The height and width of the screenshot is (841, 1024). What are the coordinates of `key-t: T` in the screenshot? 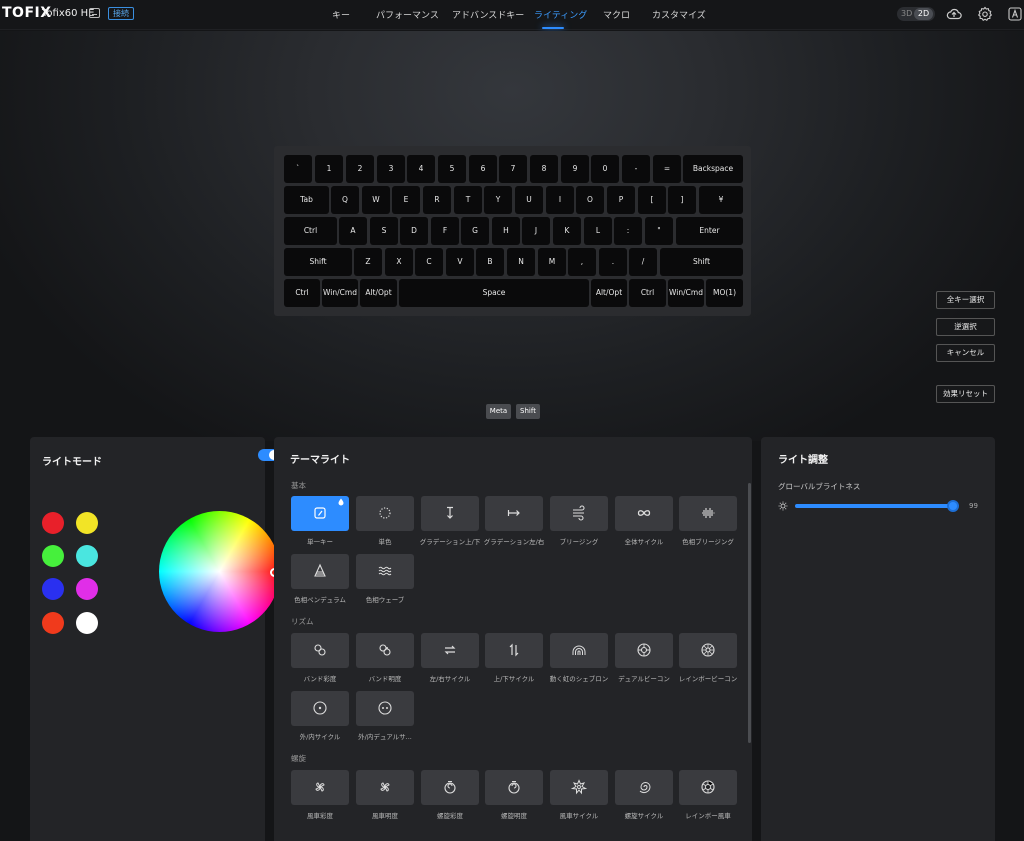 It's located at (468, 200).